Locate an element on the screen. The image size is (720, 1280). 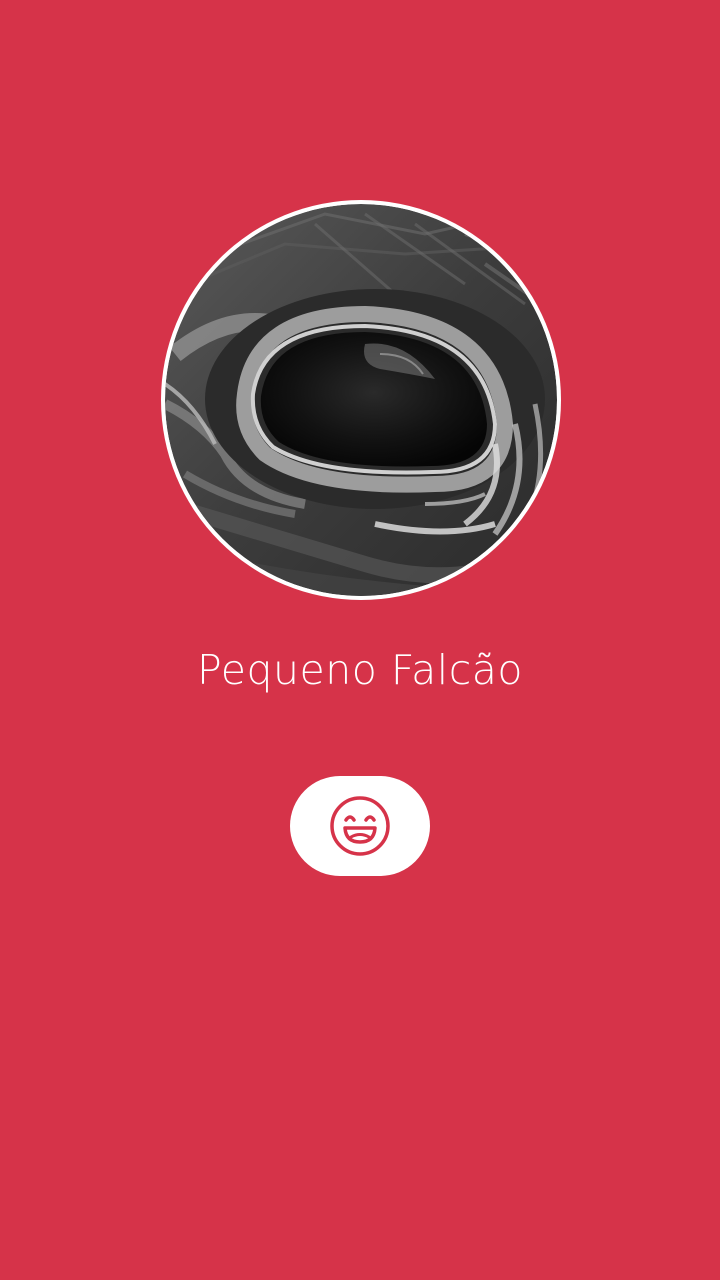
profile-name: Pequeno Falcão is located at coordinates (360, 670).